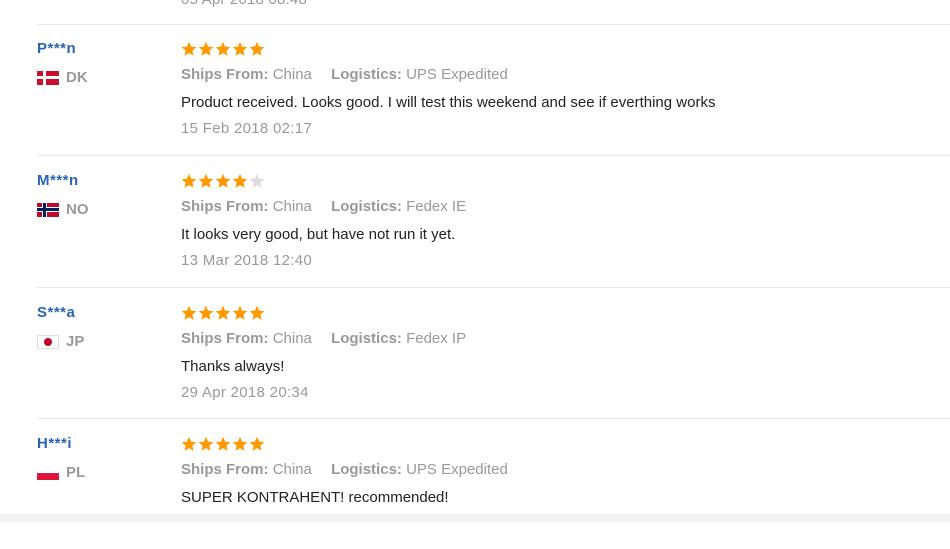  Describe the element at coordinates (315, 497) in the screenshot. I see `review-comment: SUPER KONTRAHENT! recommended!` at that location.